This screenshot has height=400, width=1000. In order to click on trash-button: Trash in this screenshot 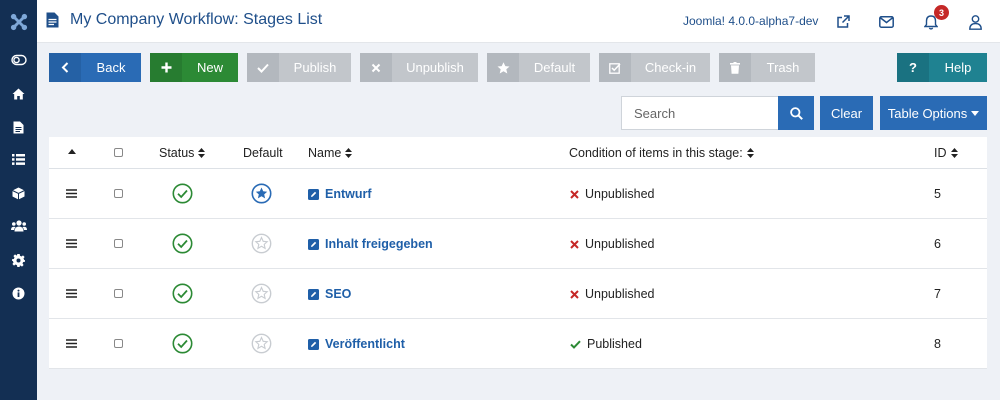, I will do `click(767, 67)`.